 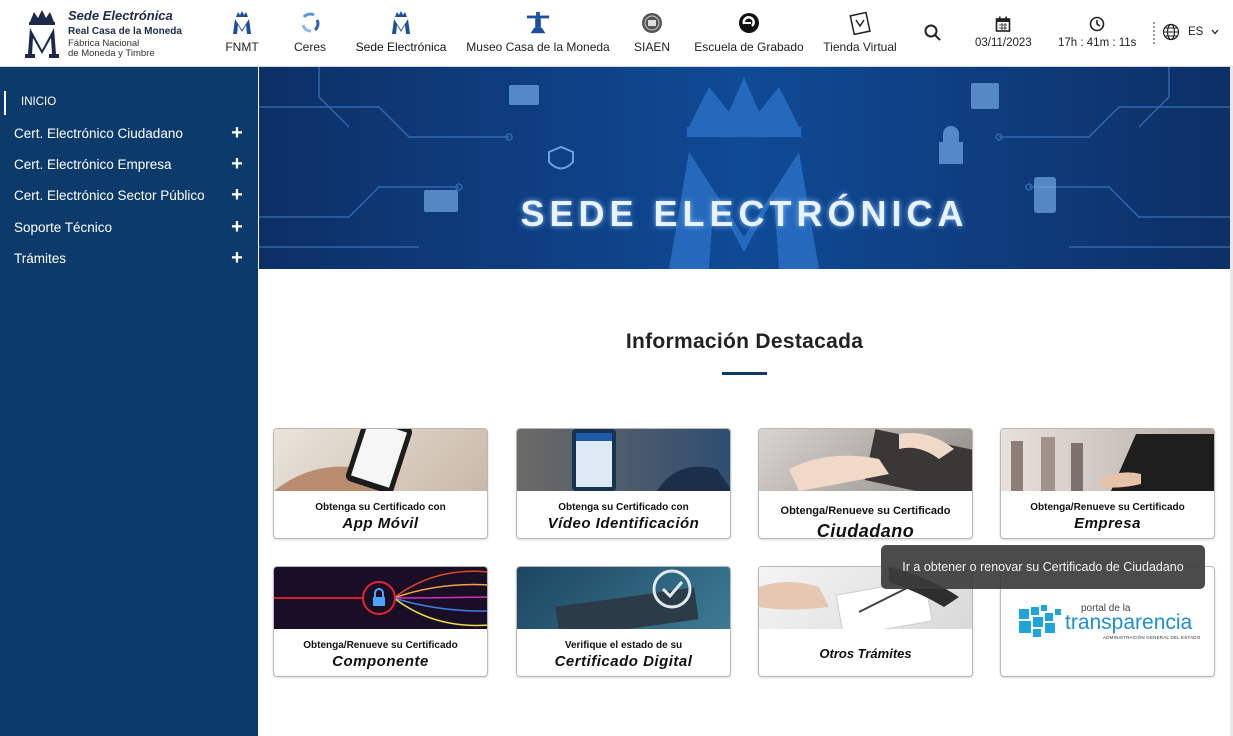 I want to click on card-title: Empresa, so click(x=1107, y=523).